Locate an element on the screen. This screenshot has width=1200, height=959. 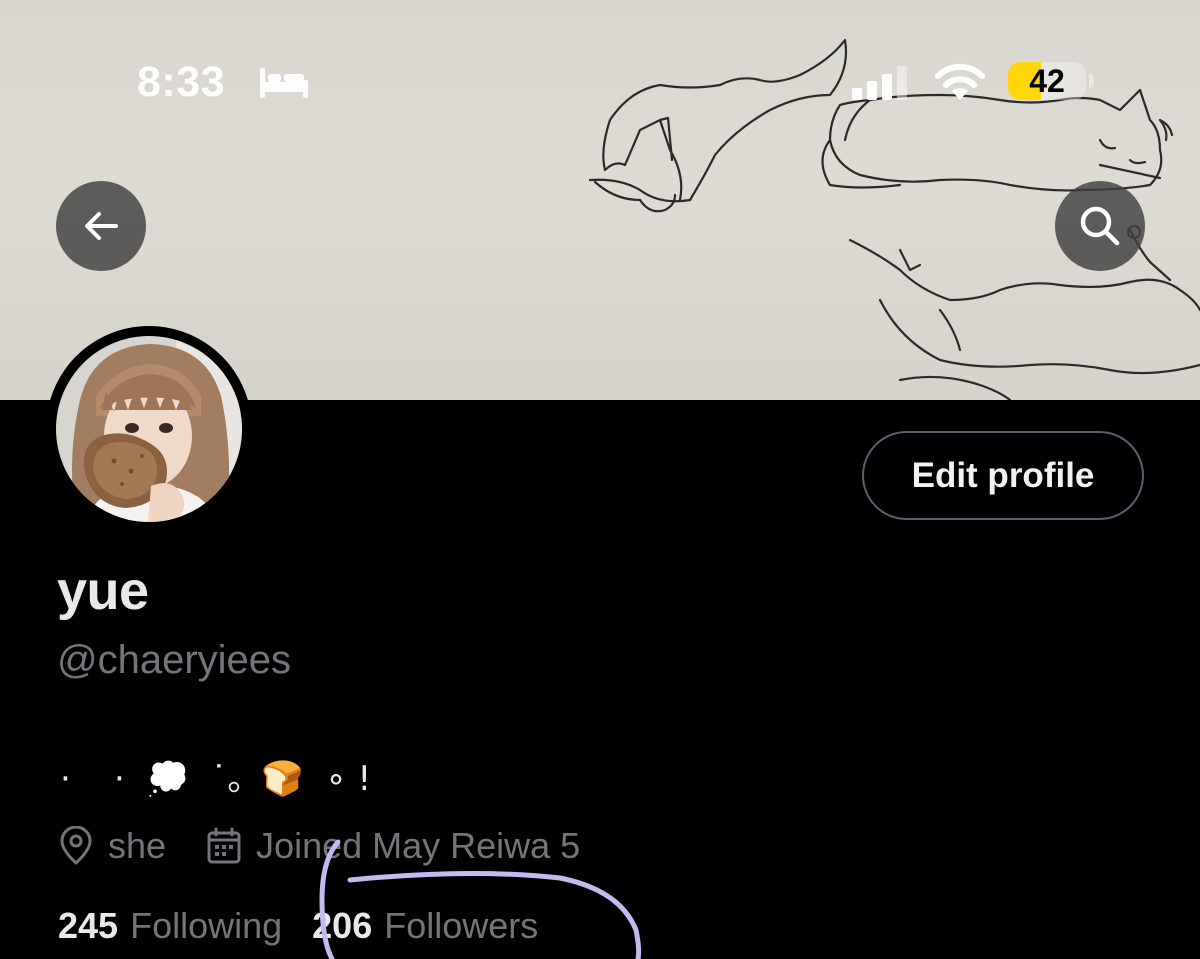
avatar is located at coordinates (149, 429).